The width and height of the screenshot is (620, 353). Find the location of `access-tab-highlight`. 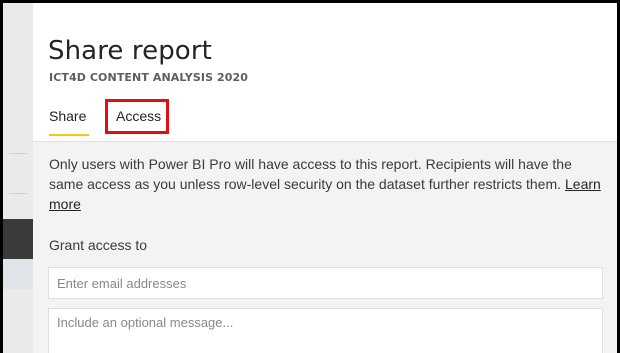

access-tab-highlight is located at coordinates (137, 116).